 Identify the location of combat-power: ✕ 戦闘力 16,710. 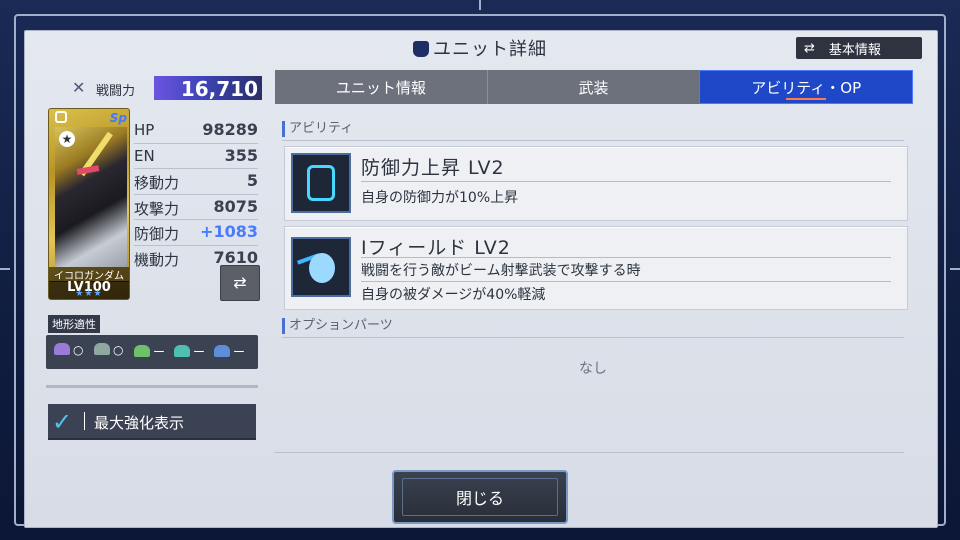
(167, 88).